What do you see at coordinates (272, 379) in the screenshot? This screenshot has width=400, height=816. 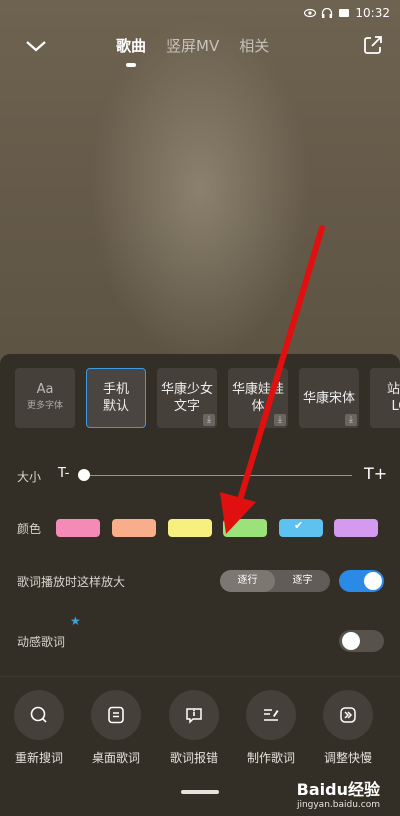 I see `annotation-arrow` at bounding box center [272, 379].